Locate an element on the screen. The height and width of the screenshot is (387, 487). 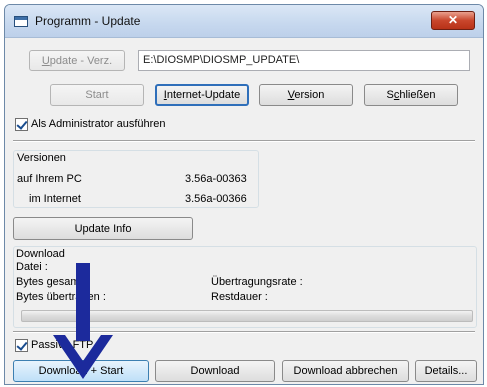
run-as-admin-label: Als Administrator ausführen is located at coordinates (98, 124).